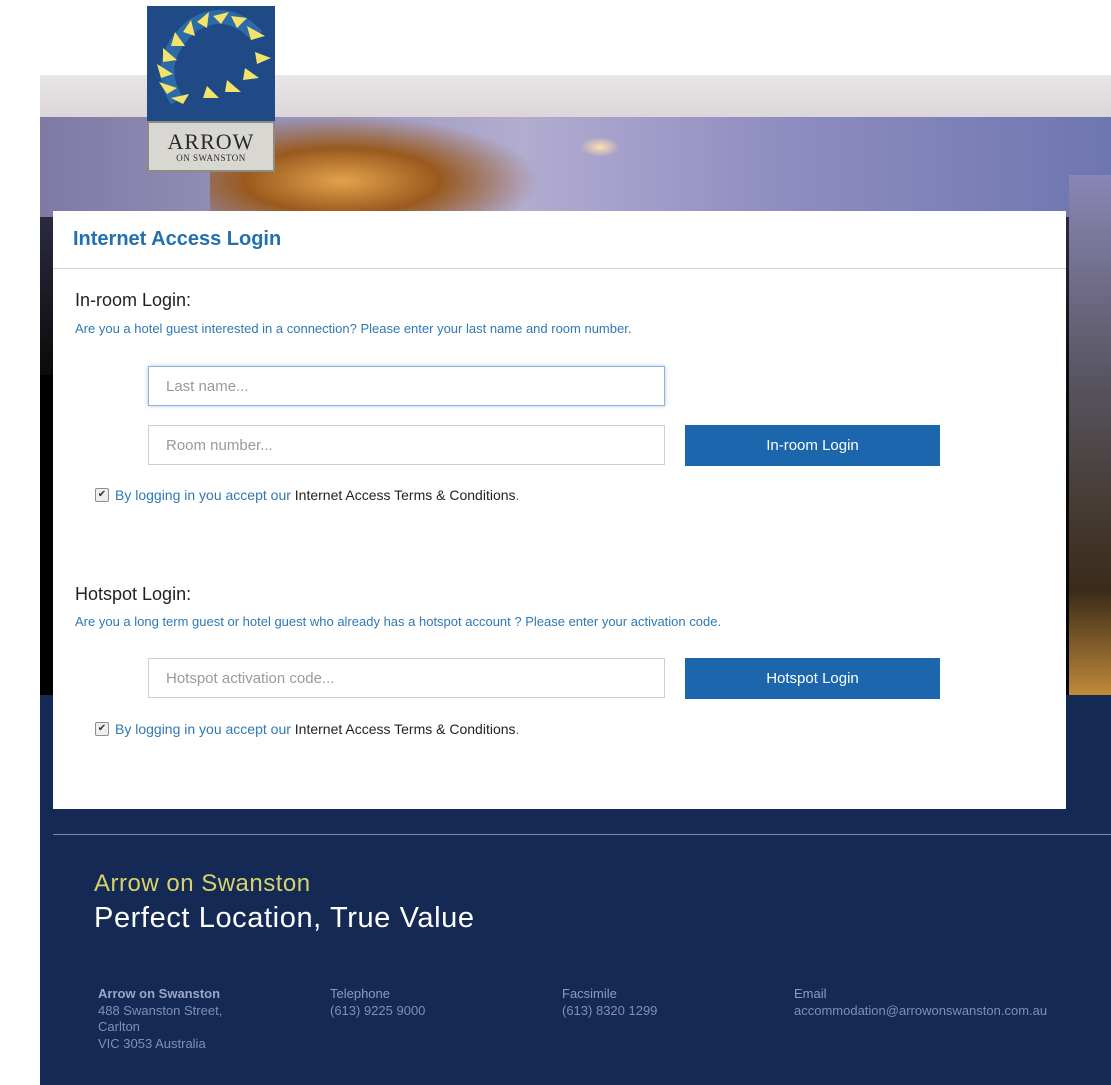  What do you see at coordinates (517, 729) in the screenshot?
I see `hotspot-terms-suffix: .` at bounding box center [517, 729].